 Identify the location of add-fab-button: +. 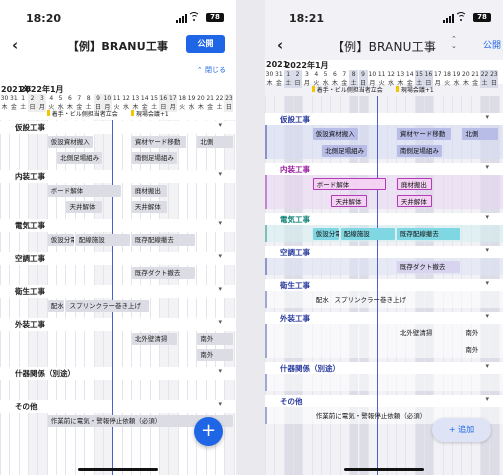
(208, 431).